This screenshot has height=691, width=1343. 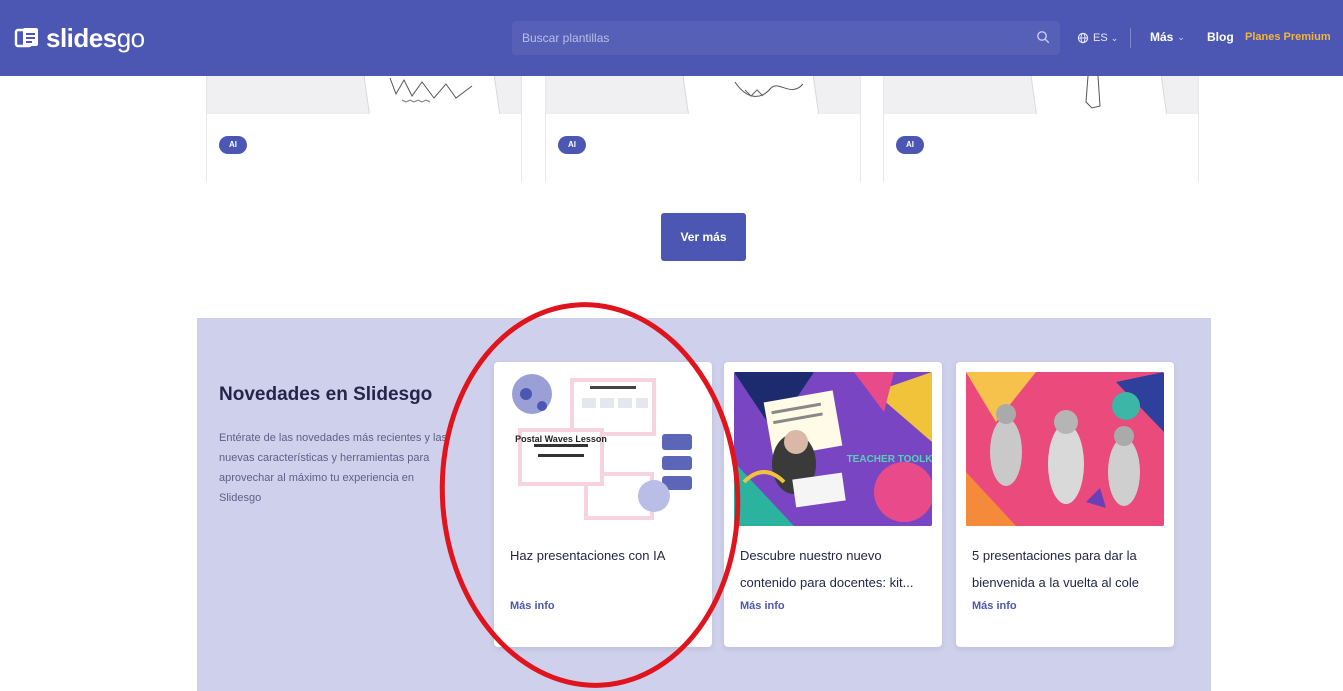 I want to click on back-to-school-illustration, so click(x=1065, y=449).